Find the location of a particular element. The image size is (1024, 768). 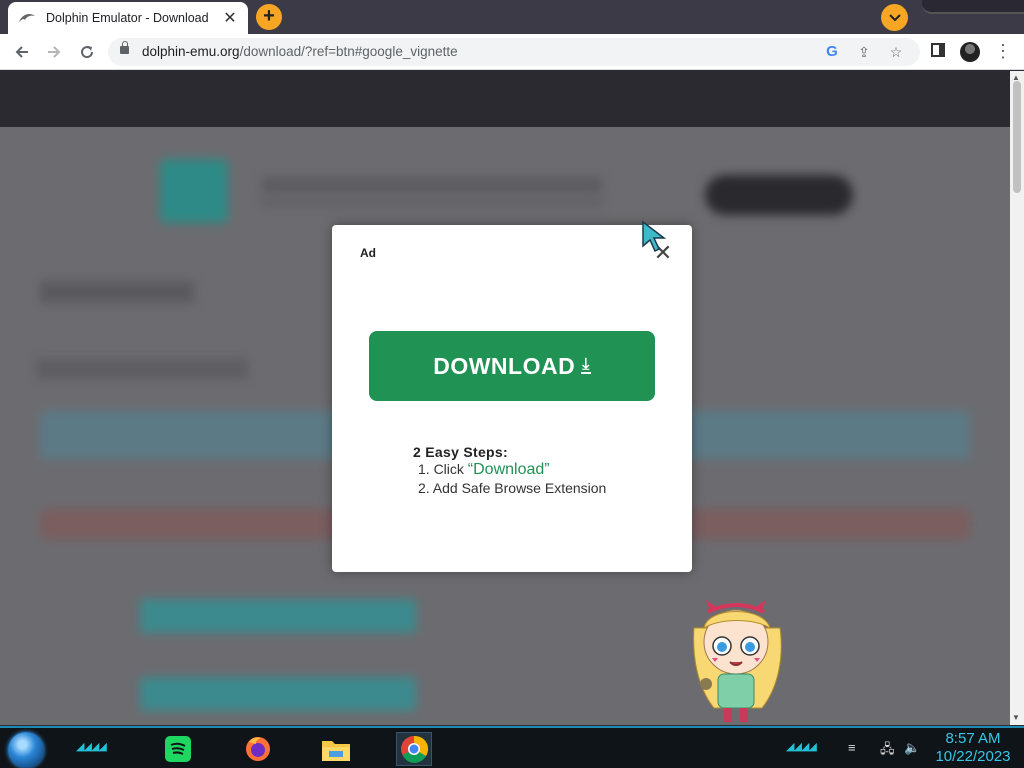

step-1-highlight: “Download” is located at coordinates (508, 469).